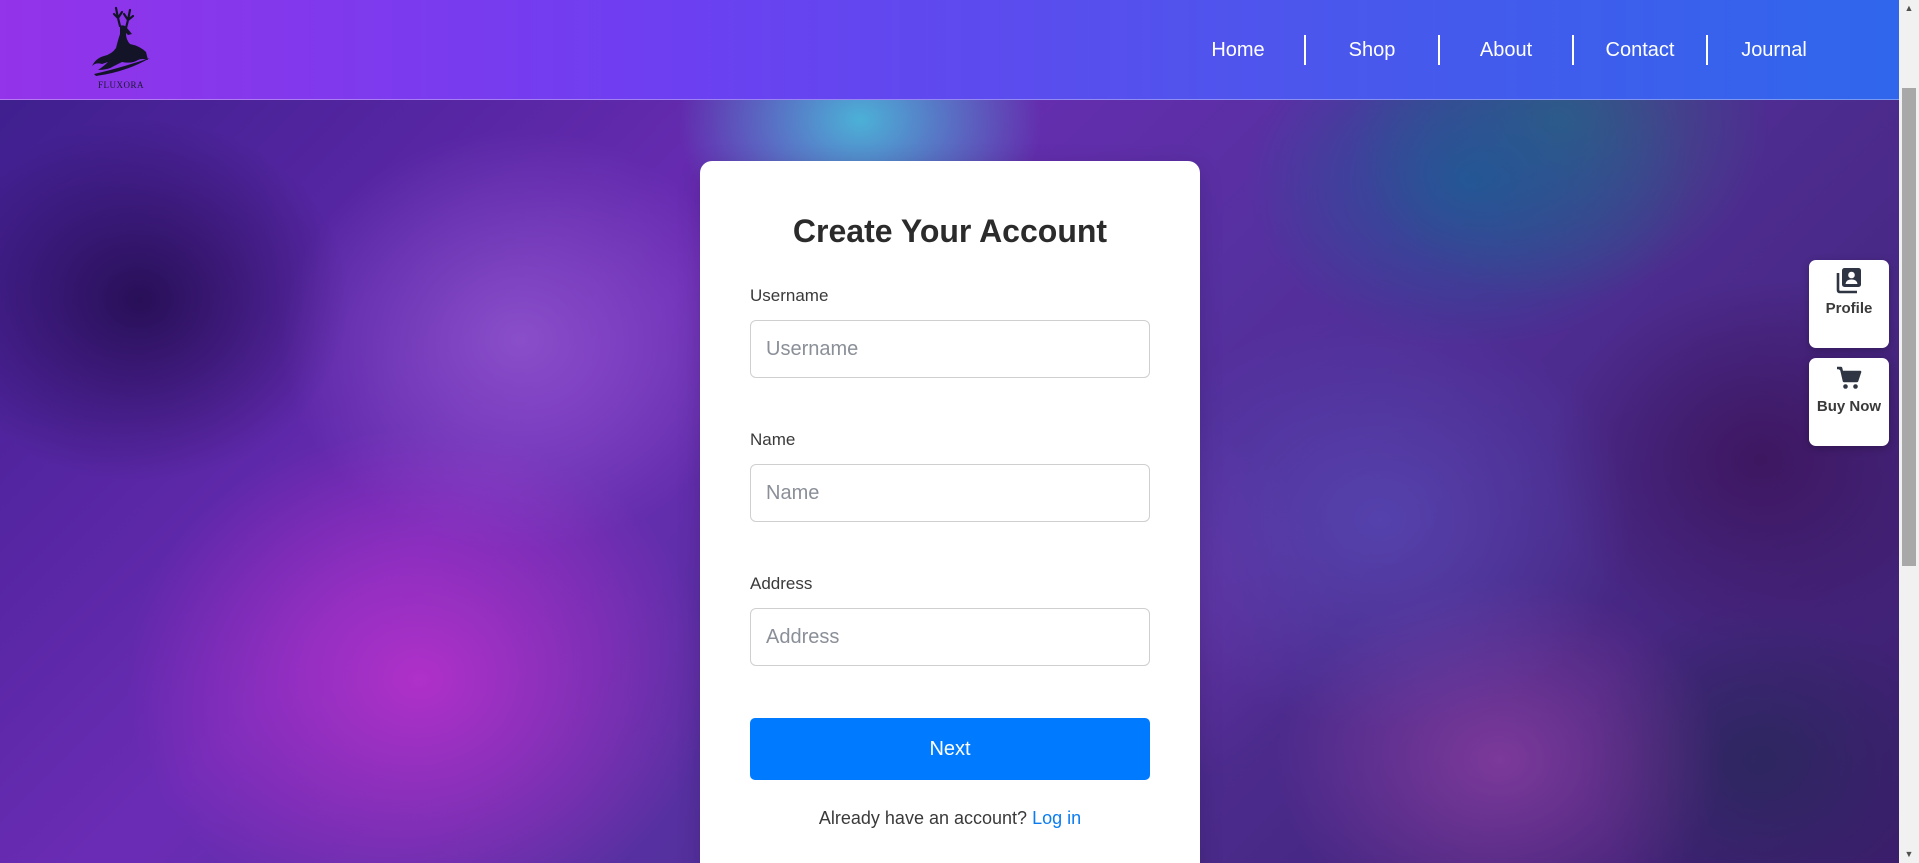 This screenshot has height=863, width=1919. I want to click on page-scrollbar: ▲ ▼, so click(1909, 431).